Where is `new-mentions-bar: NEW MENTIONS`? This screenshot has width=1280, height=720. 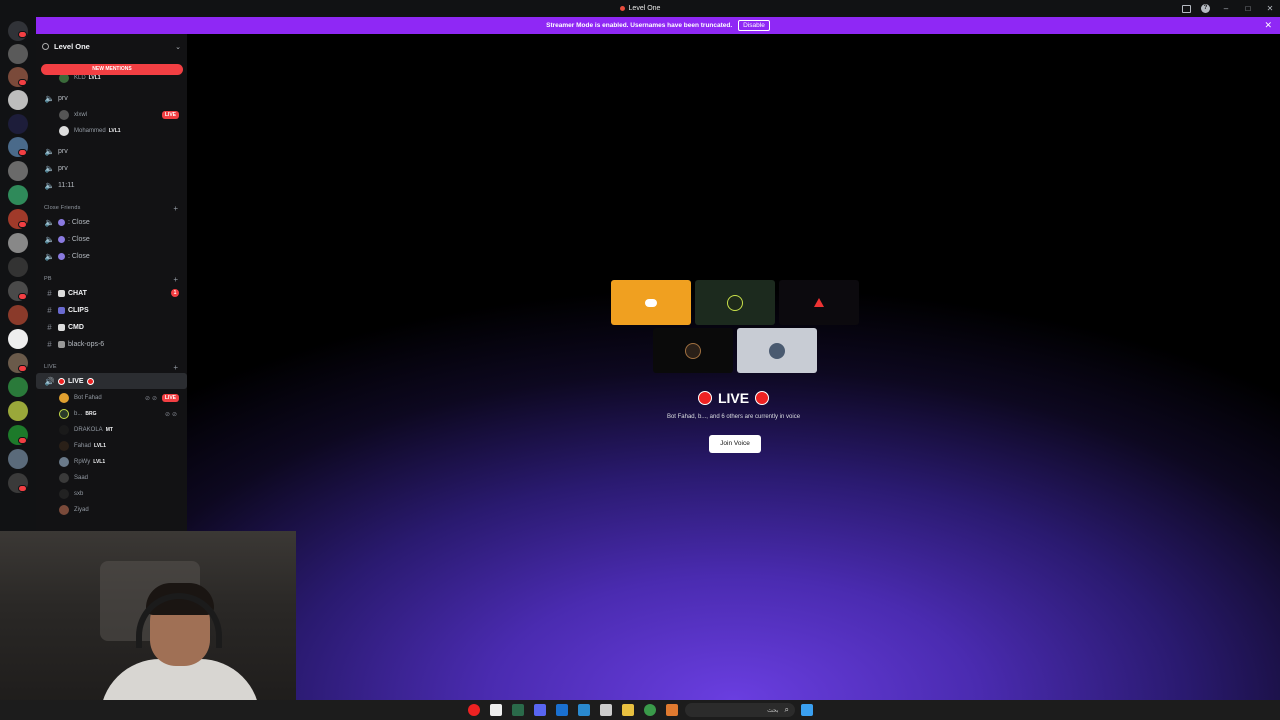
new-mentions-bar: NEW MENTIONS is located at coordinates (112, 69).